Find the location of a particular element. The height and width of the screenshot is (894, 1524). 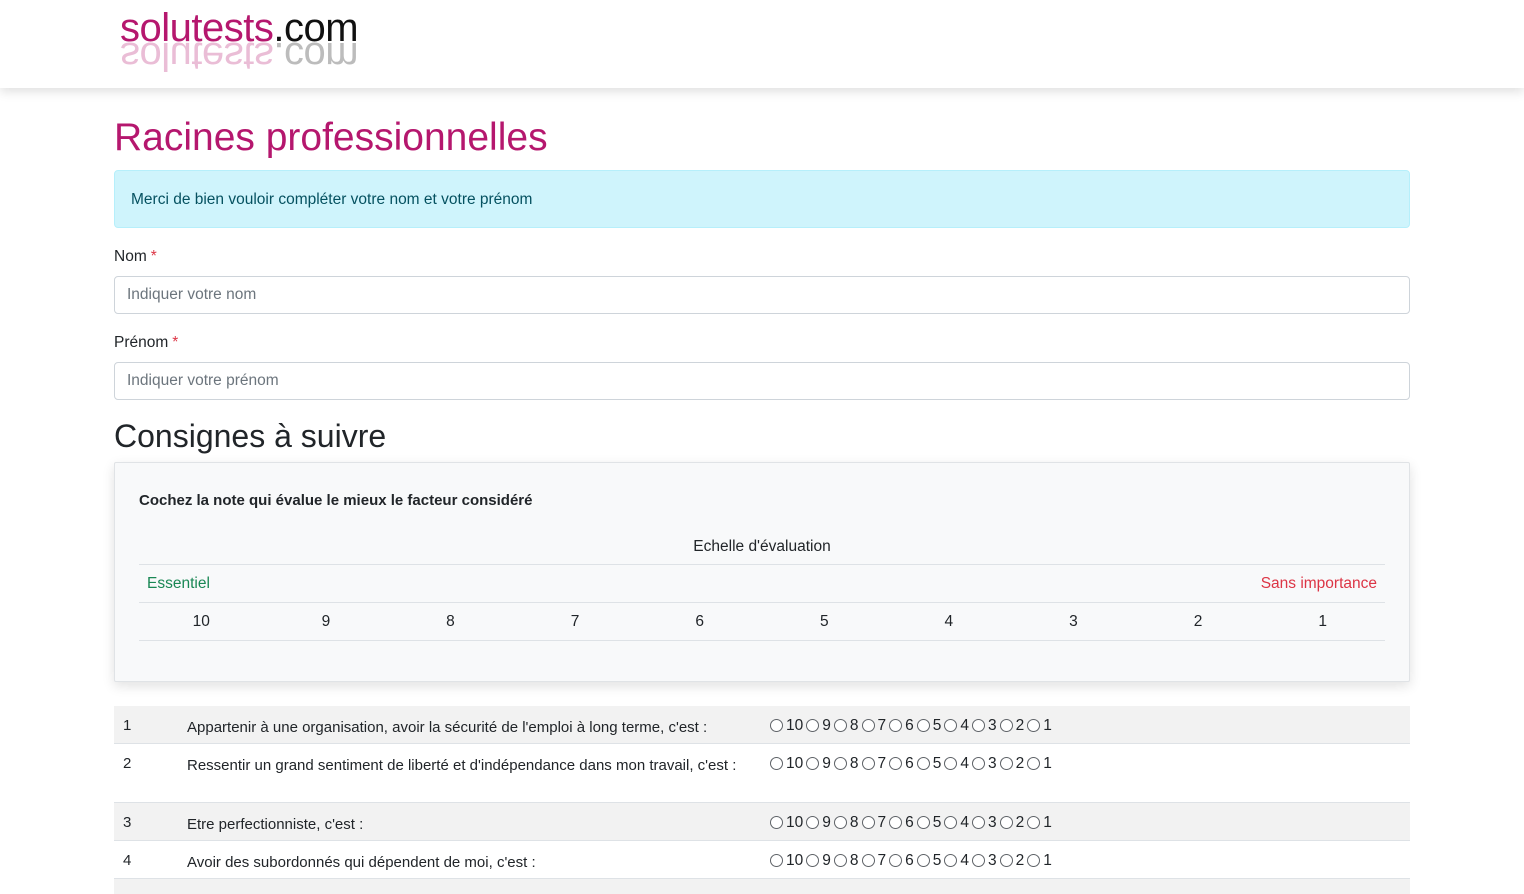

instructions-title: Consignes à suivre is located at coordinates (250, 436).